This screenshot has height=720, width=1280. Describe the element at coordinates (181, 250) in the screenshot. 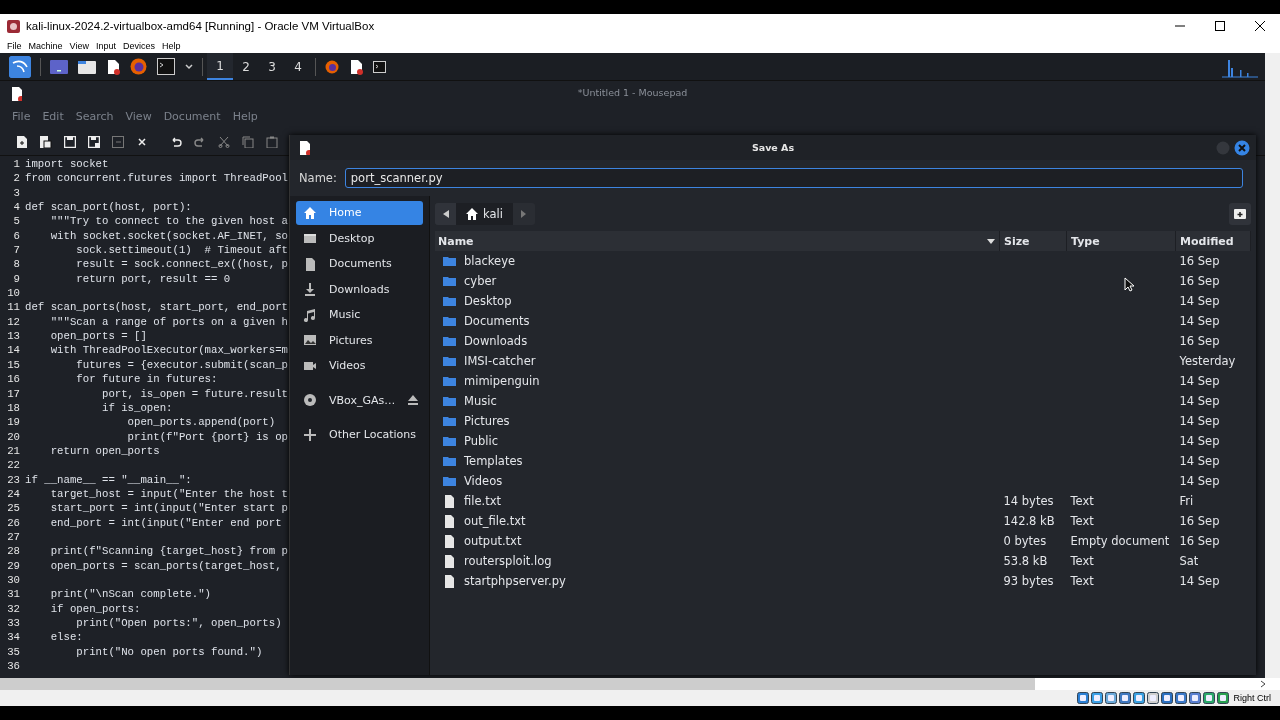

I see `code-line: sock.settimeout(1) # Timeout aft` at that location.